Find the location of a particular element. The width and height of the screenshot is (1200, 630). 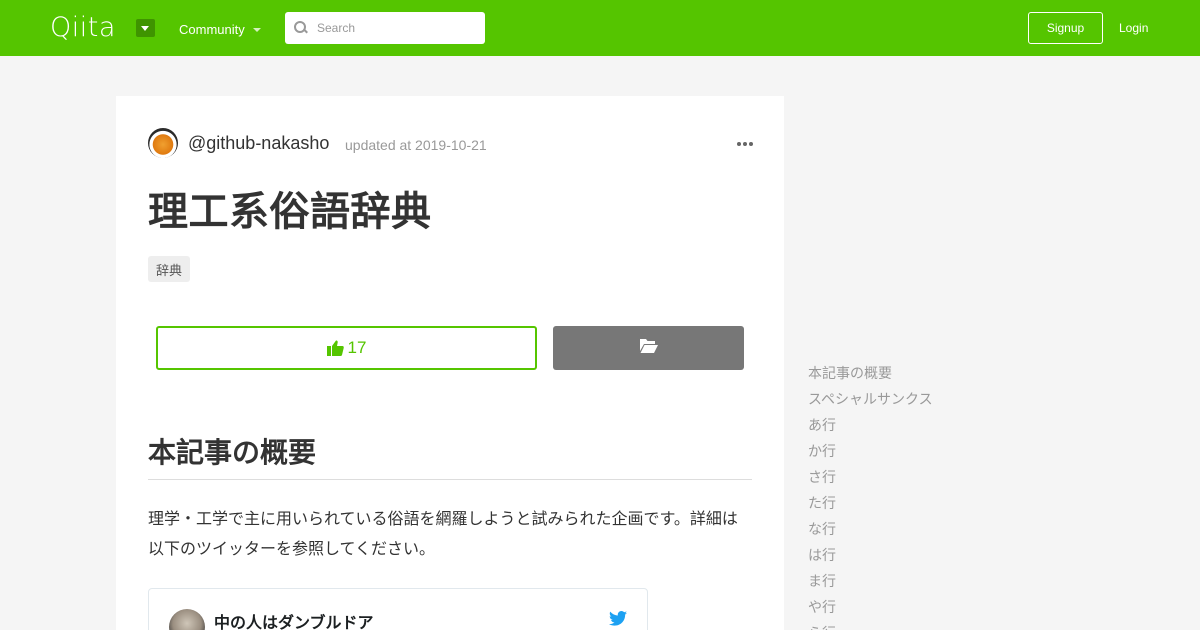

article-title: 理工系俗語辞典 is located at coordinates (290, 212).